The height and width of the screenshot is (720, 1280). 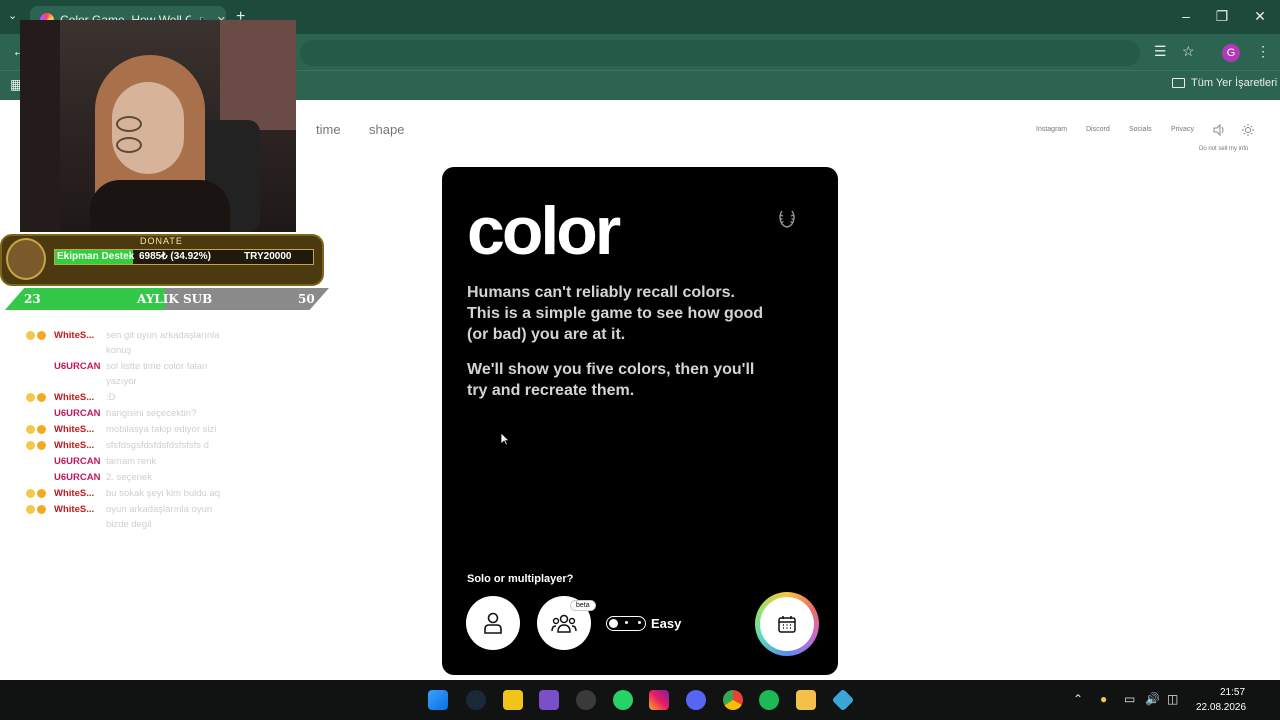 What do you see at coordinates (666, 623) in the screenshot?
I see `difficulty-label: Easy` at bounding box center [666, 623].